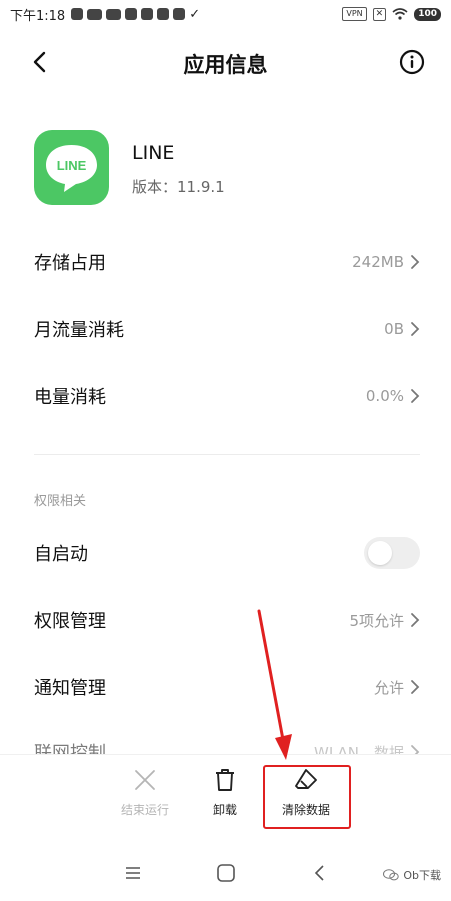  I want to click on puzzle-notification-icon, so click(131, 14).